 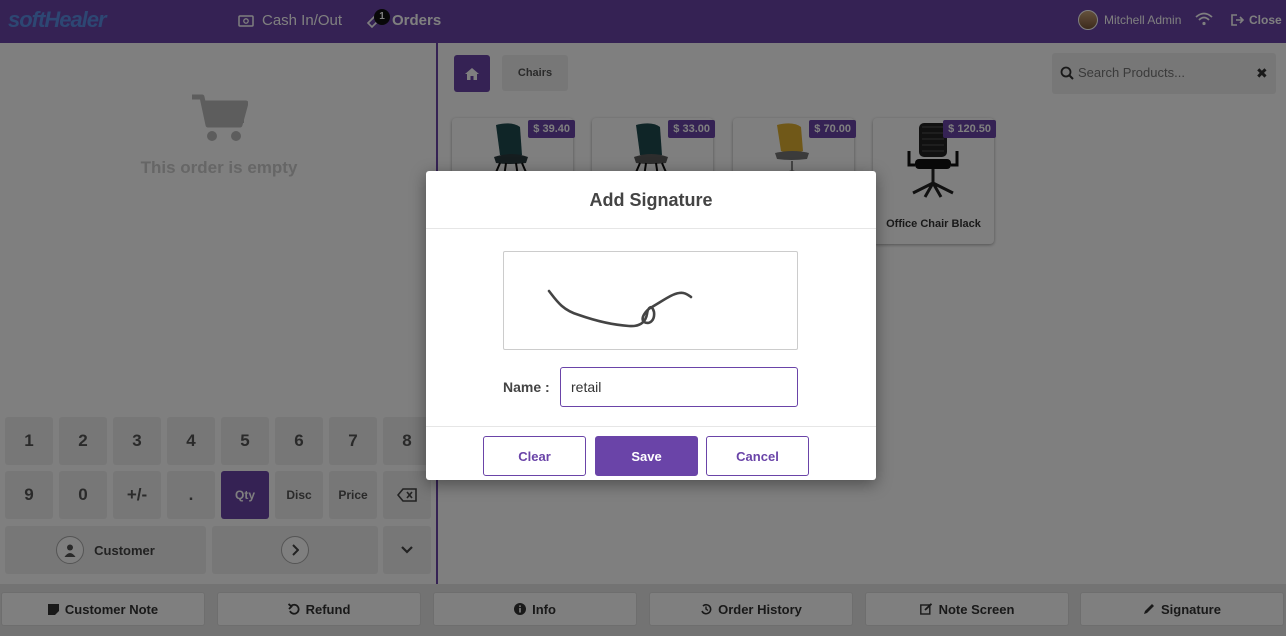 I want to click on clear-button: Clear, so click(x=534, y=456).